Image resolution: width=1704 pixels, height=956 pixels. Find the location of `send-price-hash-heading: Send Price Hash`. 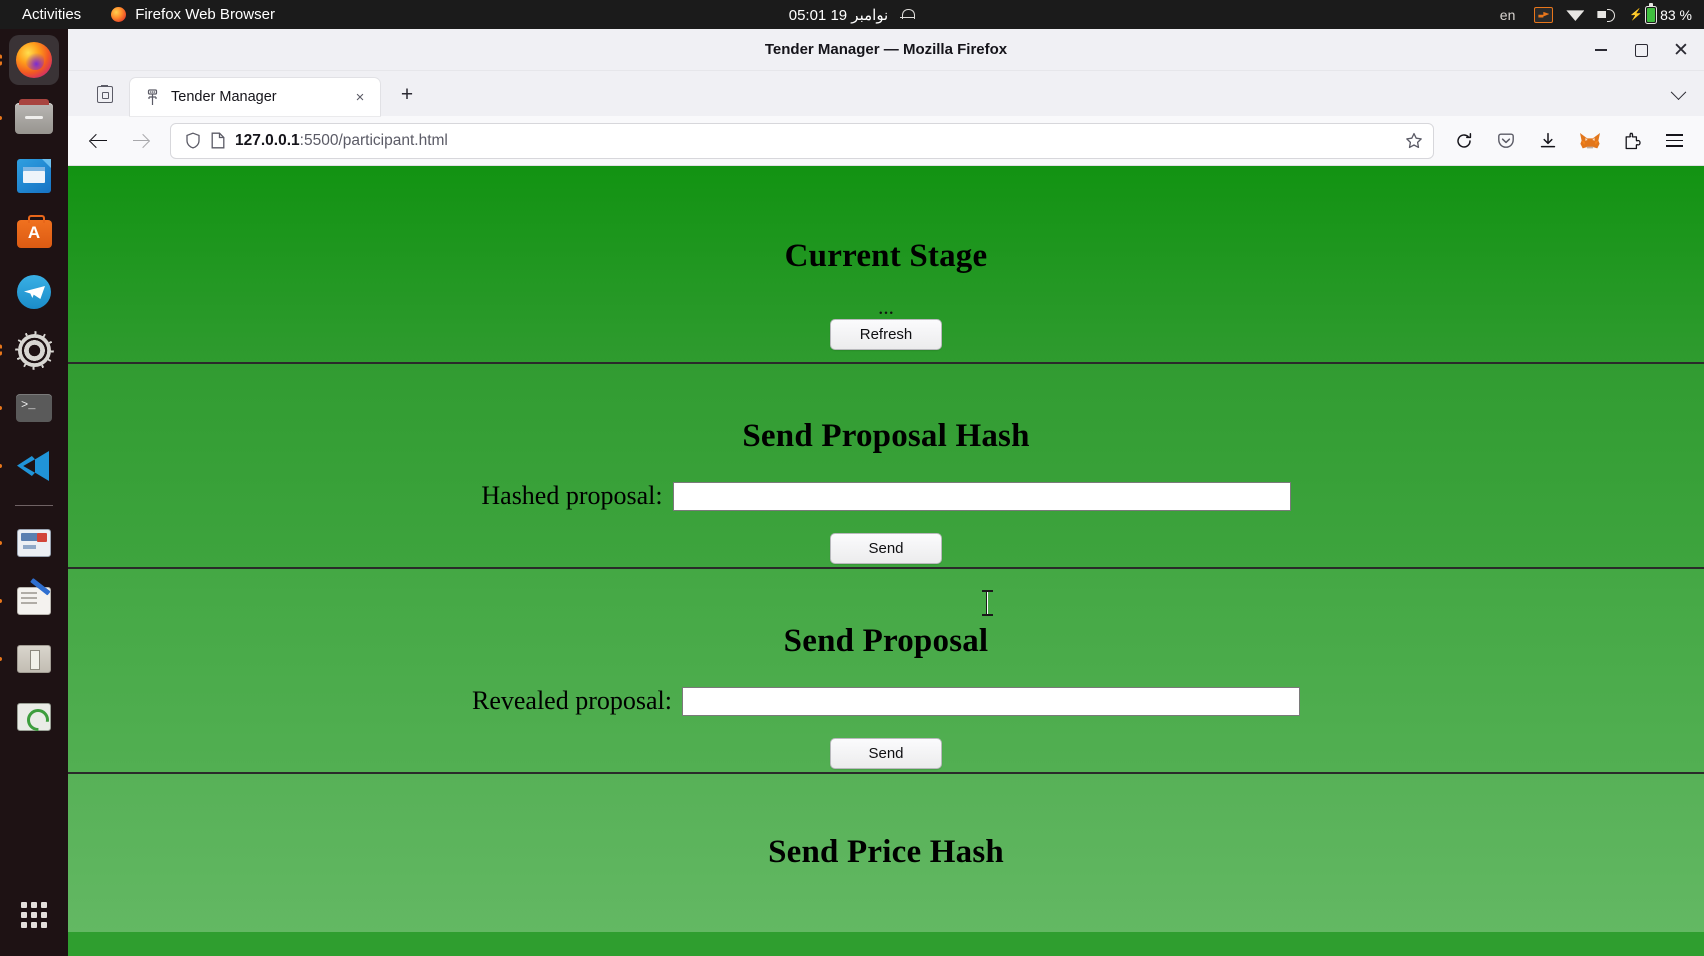

send-price-hash-heading: Send Price Hash is located at coordinates (886, 852).